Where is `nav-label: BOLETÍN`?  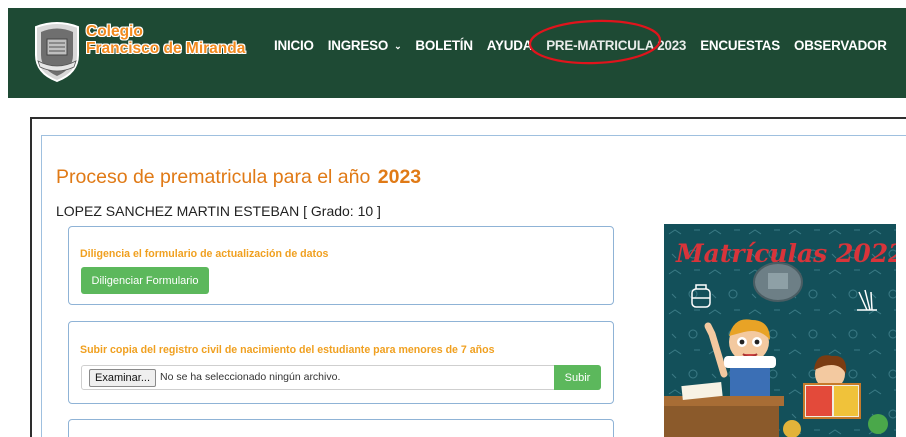
nav-label: BOLETÍN is located at coordinates (444, 45).